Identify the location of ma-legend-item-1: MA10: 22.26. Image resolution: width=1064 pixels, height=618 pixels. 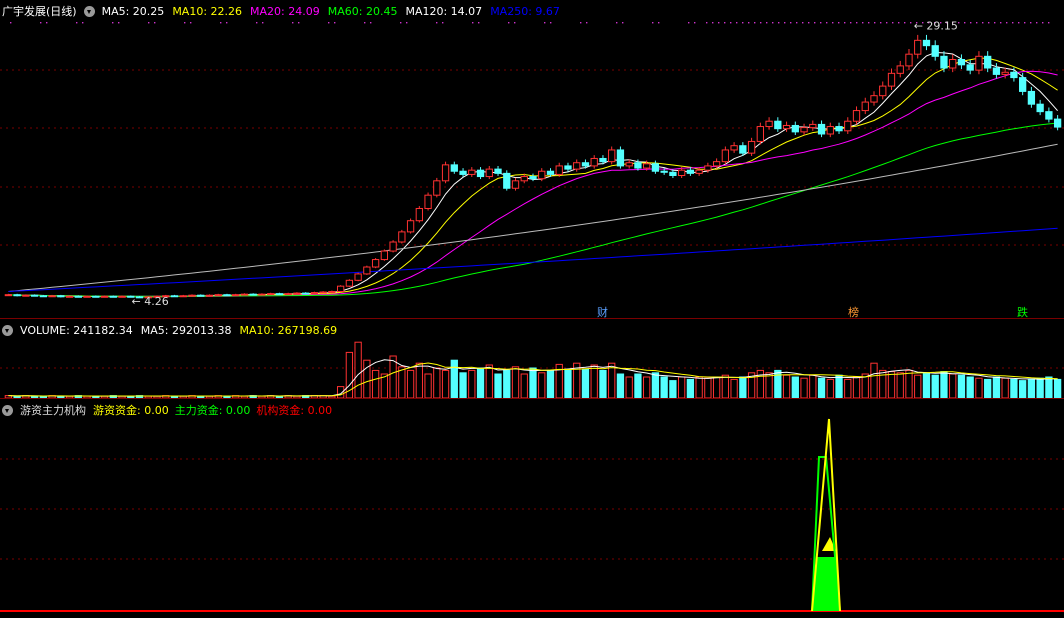
(207, 11).